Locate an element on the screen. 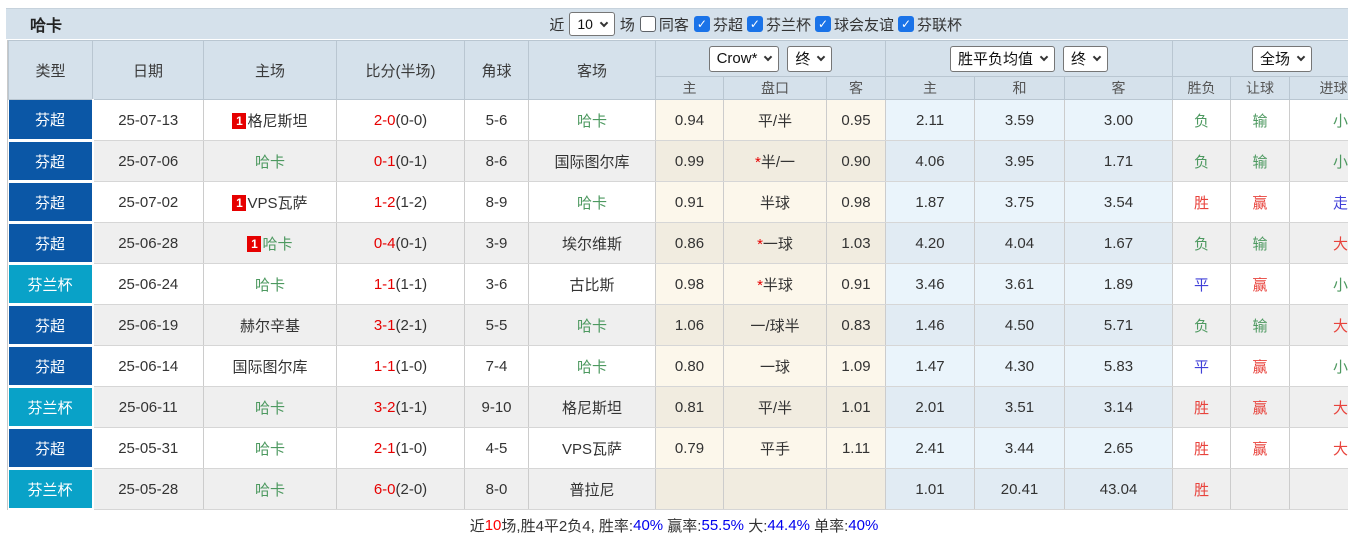 The width and height of the screenshot is (1348, 541). score-cell: 0-4(0-1) is located at coordinates (400, 243).